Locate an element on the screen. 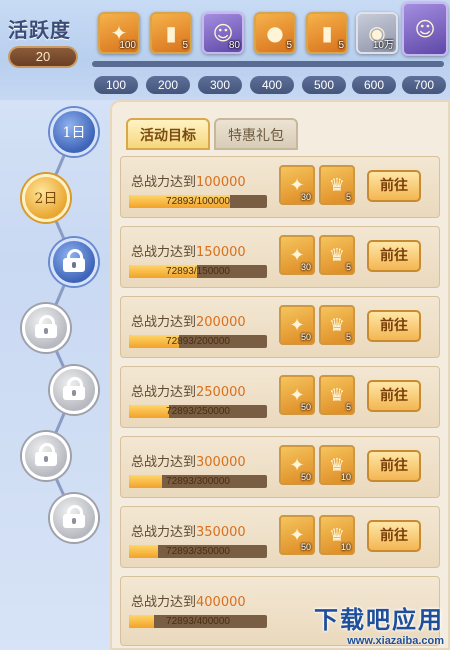  threshold-badge: 500 is located at coordinates (324, 85).